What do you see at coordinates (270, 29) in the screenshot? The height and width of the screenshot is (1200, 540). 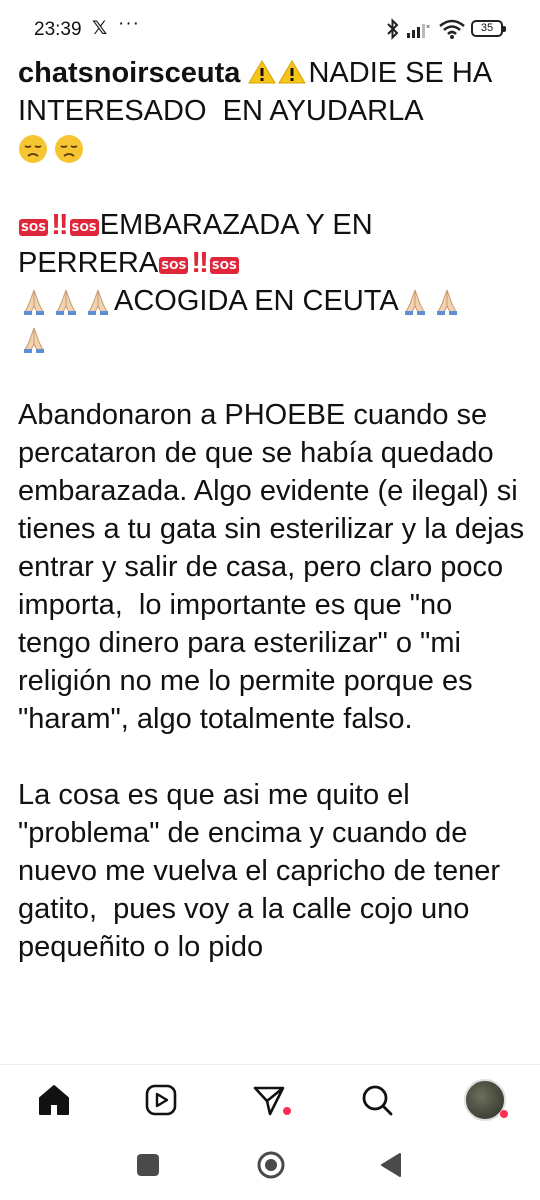 I see `status-bar: 23:39 𝕏 ··· × 35` at bounding box center [270, 29].